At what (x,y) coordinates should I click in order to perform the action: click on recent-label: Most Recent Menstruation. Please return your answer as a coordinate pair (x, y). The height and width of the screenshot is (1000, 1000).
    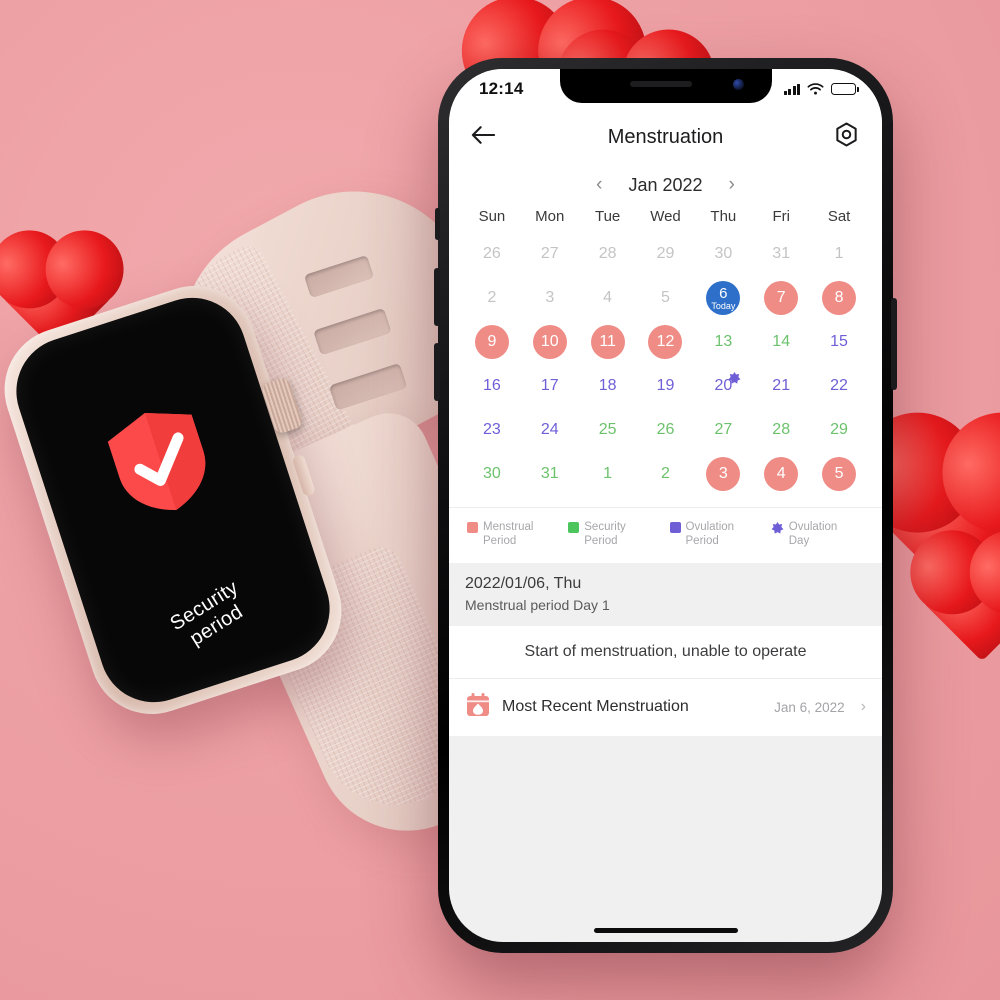
    Looking at the image, I should click on (595, 707).